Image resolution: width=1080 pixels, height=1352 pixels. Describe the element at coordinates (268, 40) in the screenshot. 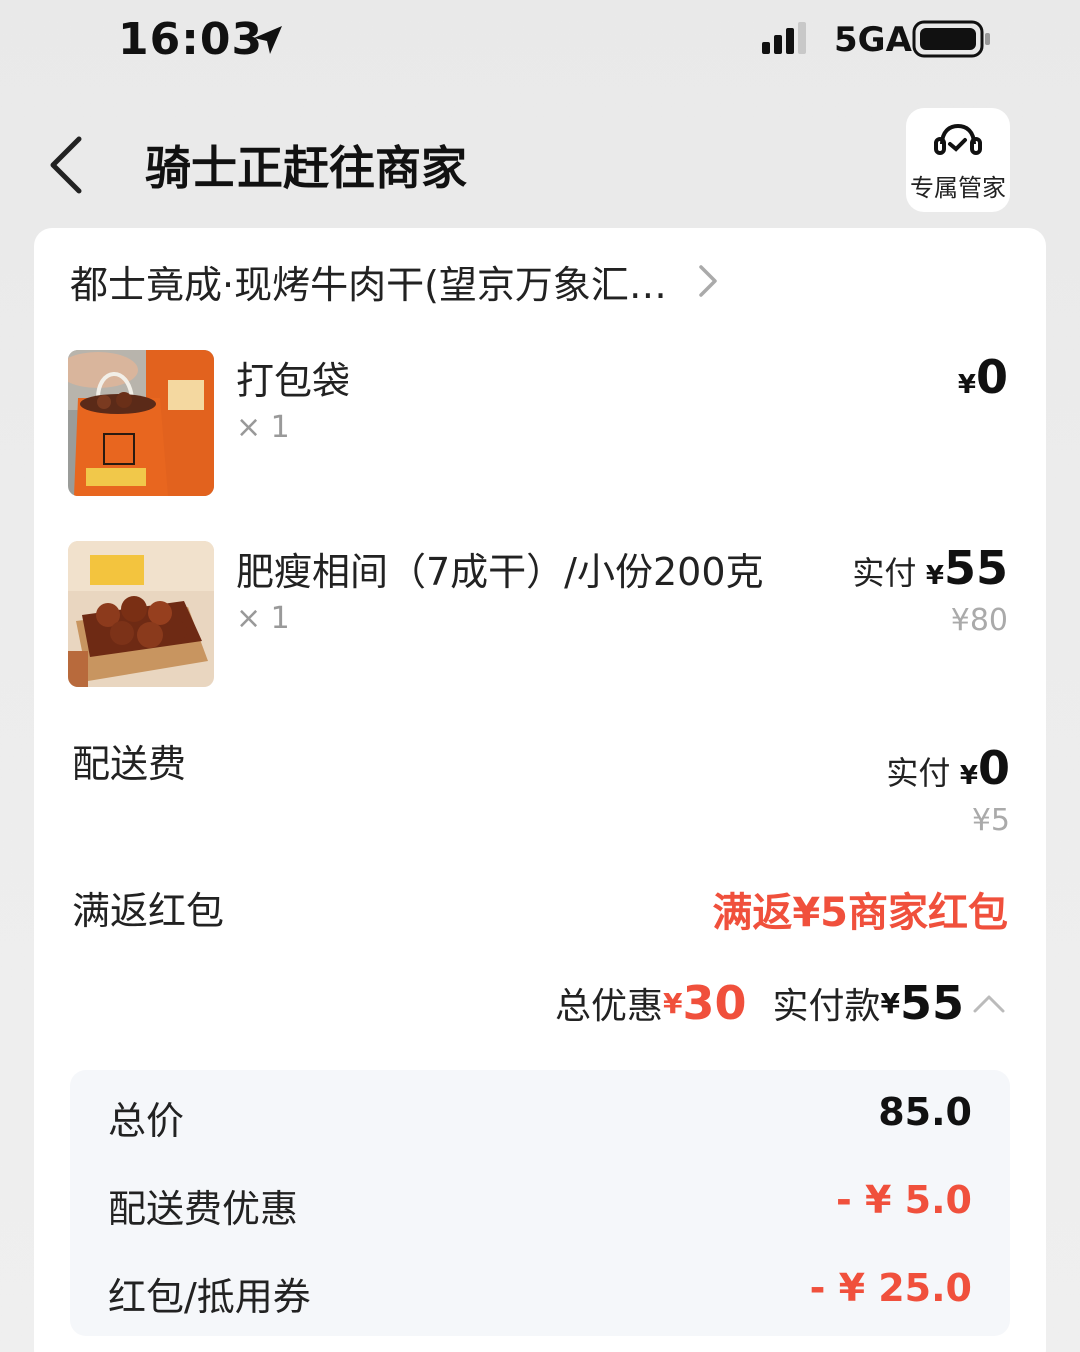

I see `location-arrow-icon` at that location.